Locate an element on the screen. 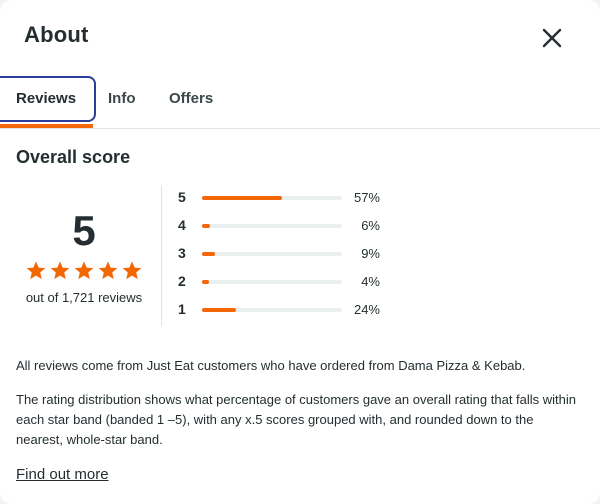 This screenshot has width=600, height=504. distribution-percent: 57% is located at coordinates (366, 197).